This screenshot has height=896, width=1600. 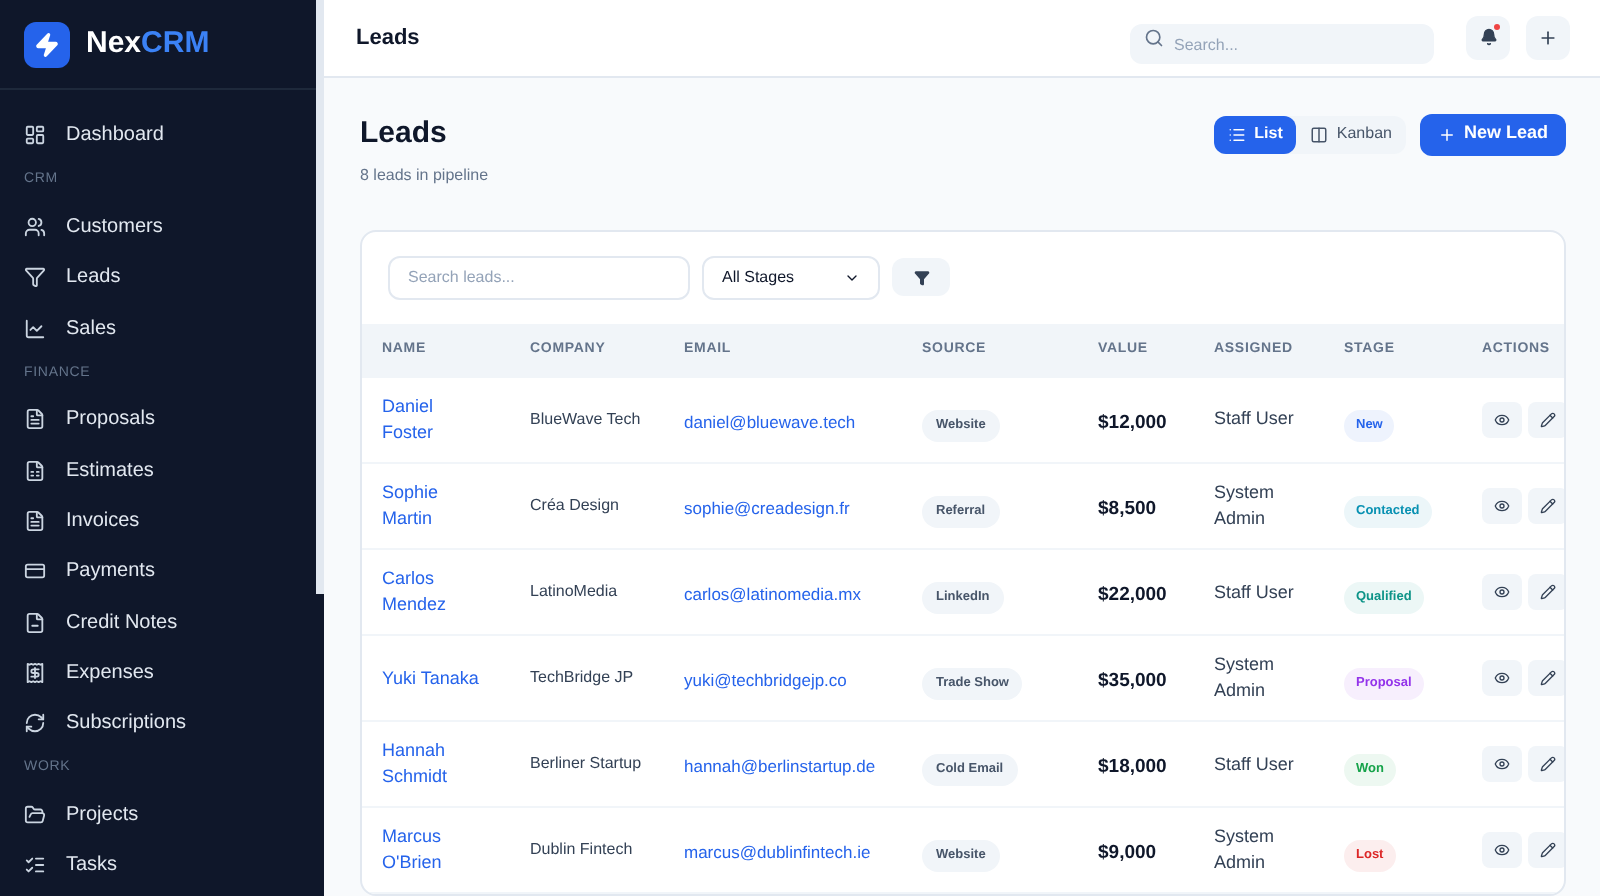 I want to click on email-link: carlos@latinomedia.mx, so click(x=772, y=594).